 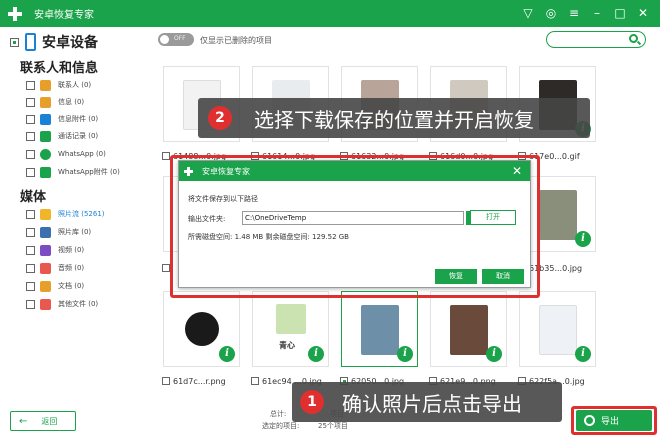 I want to click on chat-icon: ◎, so click(x=551, y=13).